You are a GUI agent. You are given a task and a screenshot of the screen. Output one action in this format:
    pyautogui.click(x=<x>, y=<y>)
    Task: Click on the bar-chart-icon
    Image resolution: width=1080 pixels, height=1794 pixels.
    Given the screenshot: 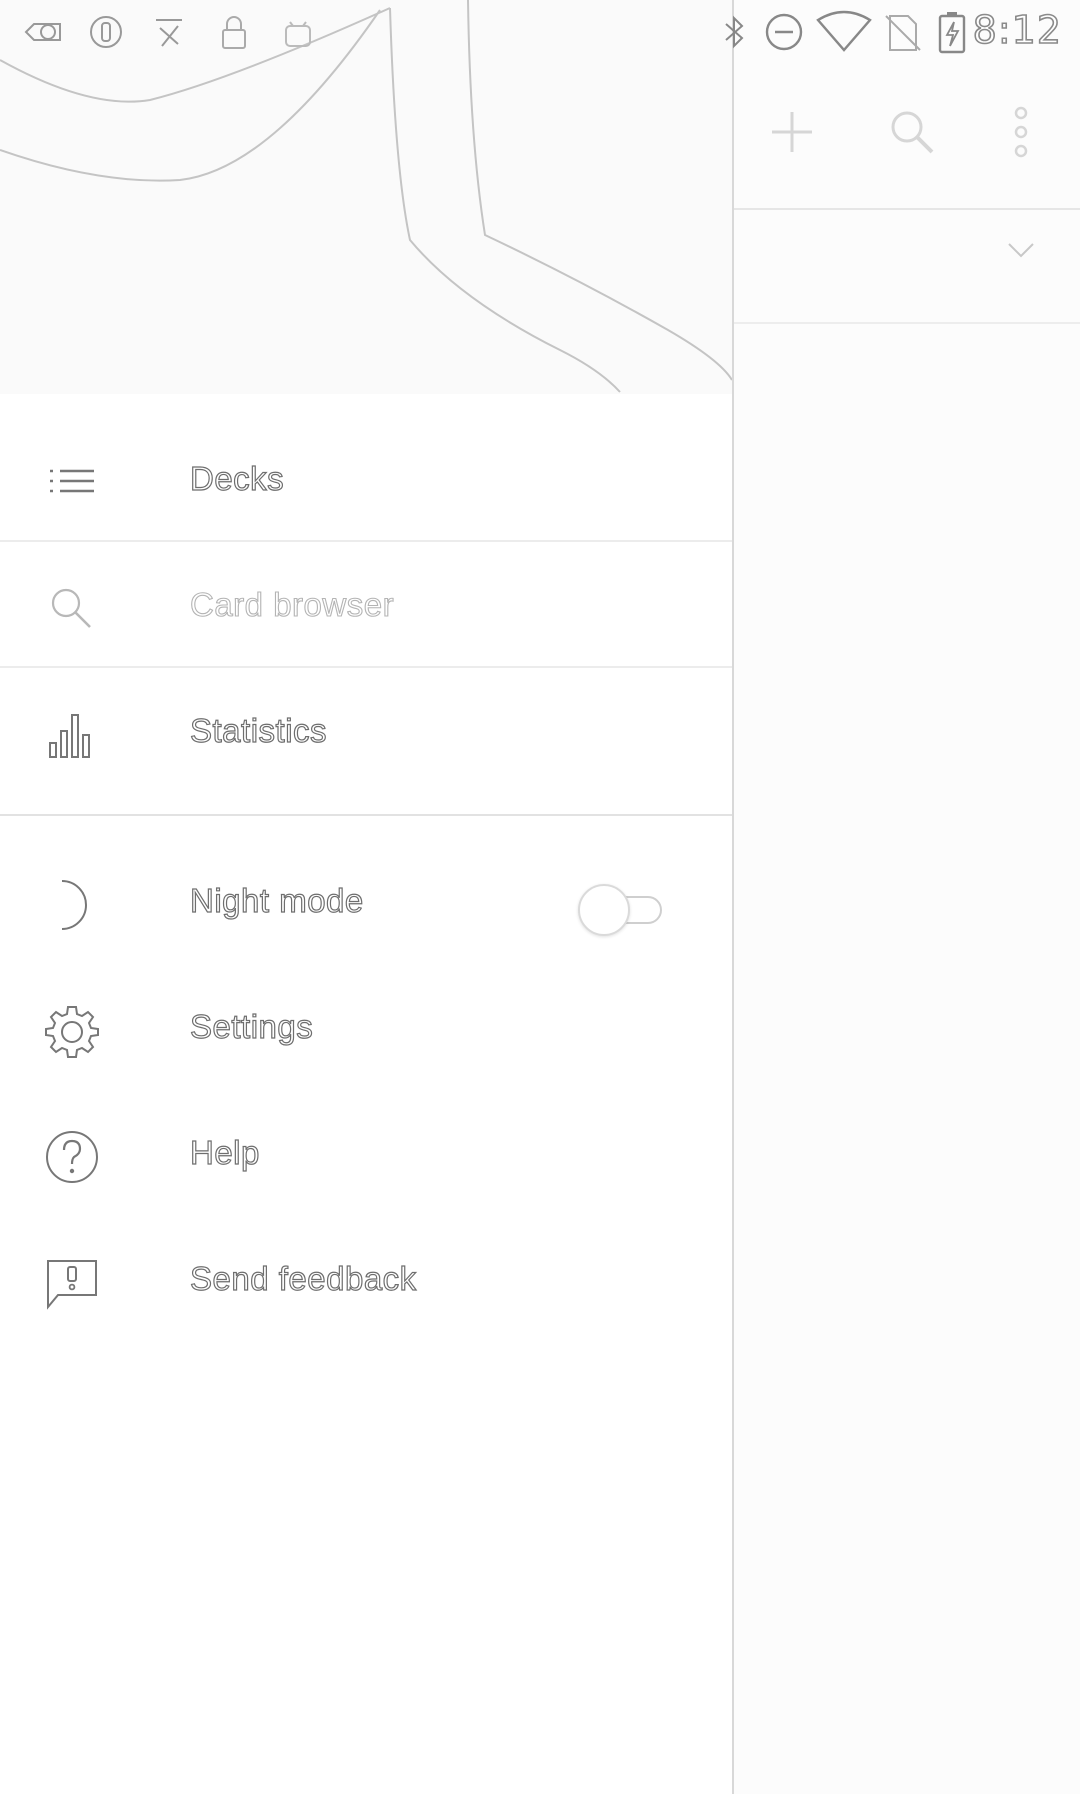 What is the action you would take?
    pyautogui.click(x=69, y=736)
    